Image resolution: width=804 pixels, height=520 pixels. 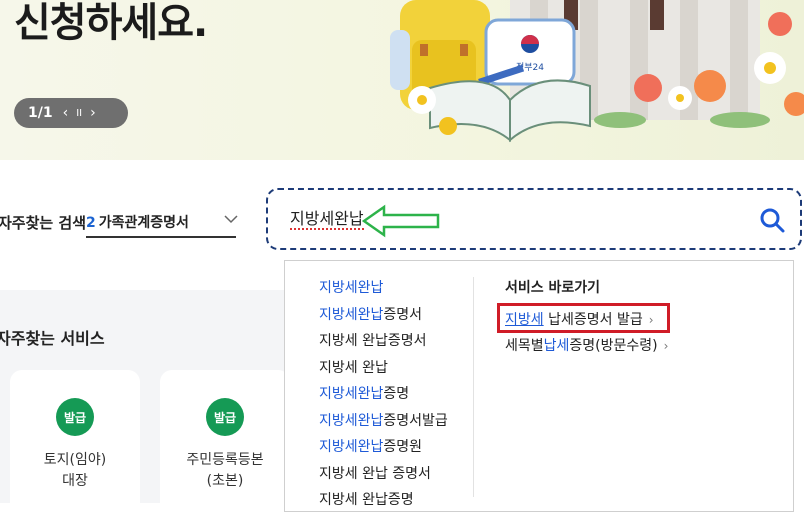 I want to click on chevron-down-icon, so click(x=231, y=219).